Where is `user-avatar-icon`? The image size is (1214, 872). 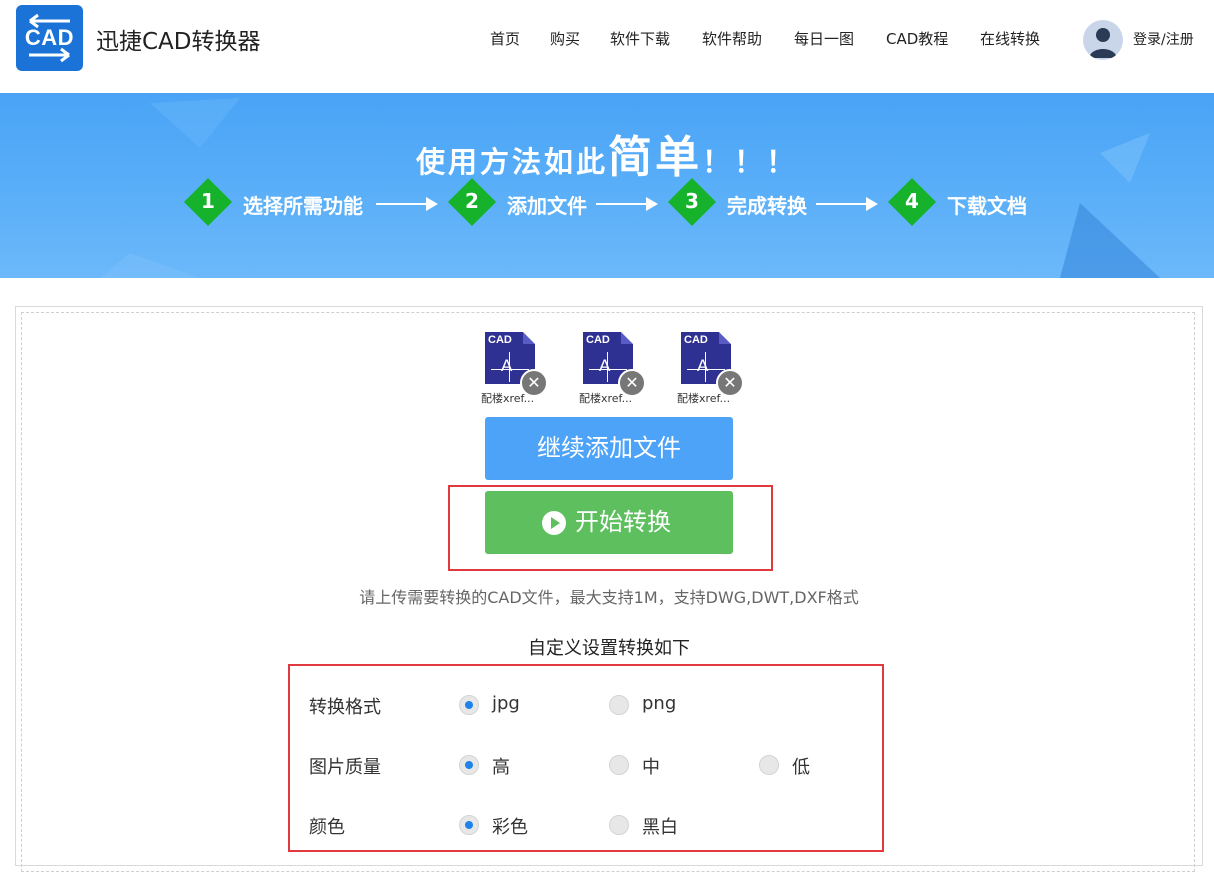 user-avatar-icon is located at coordinates (1103, 40).